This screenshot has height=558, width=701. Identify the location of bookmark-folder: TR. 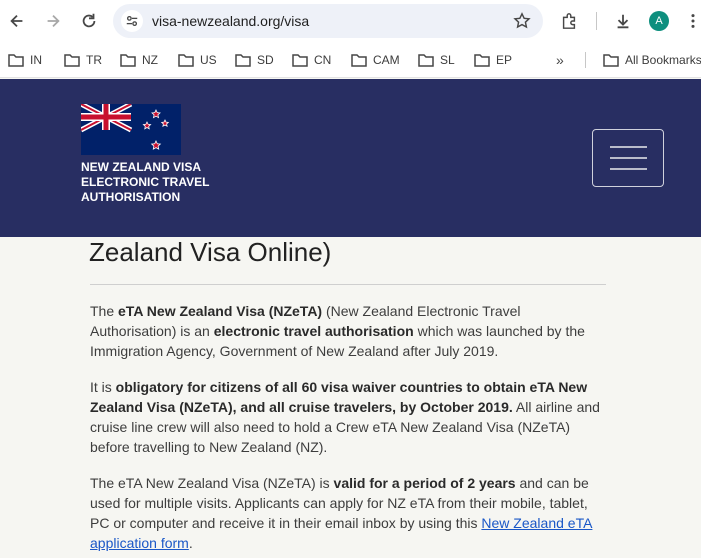
(83, 60).